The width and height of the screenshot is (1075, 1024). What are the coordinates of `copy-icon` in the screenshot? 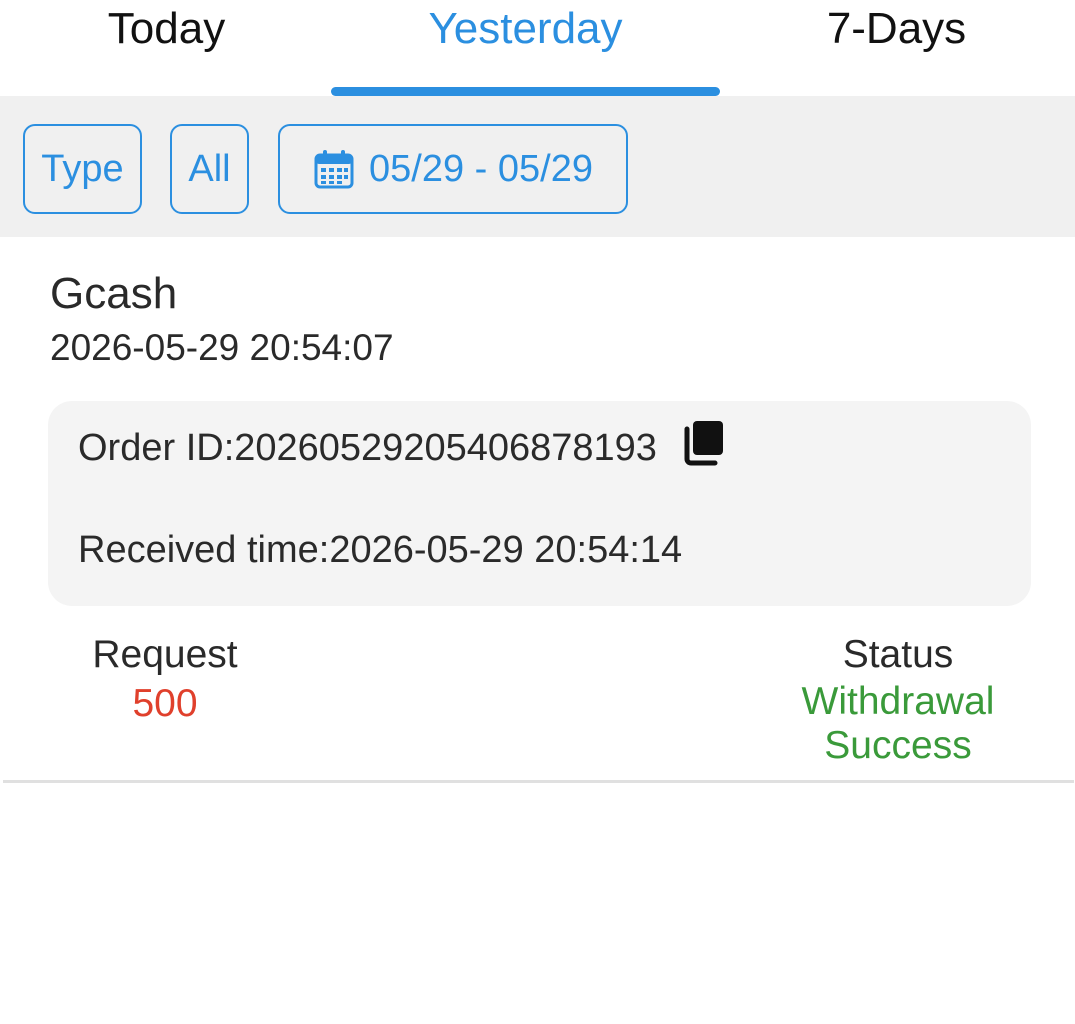 It's located at (704, 443).